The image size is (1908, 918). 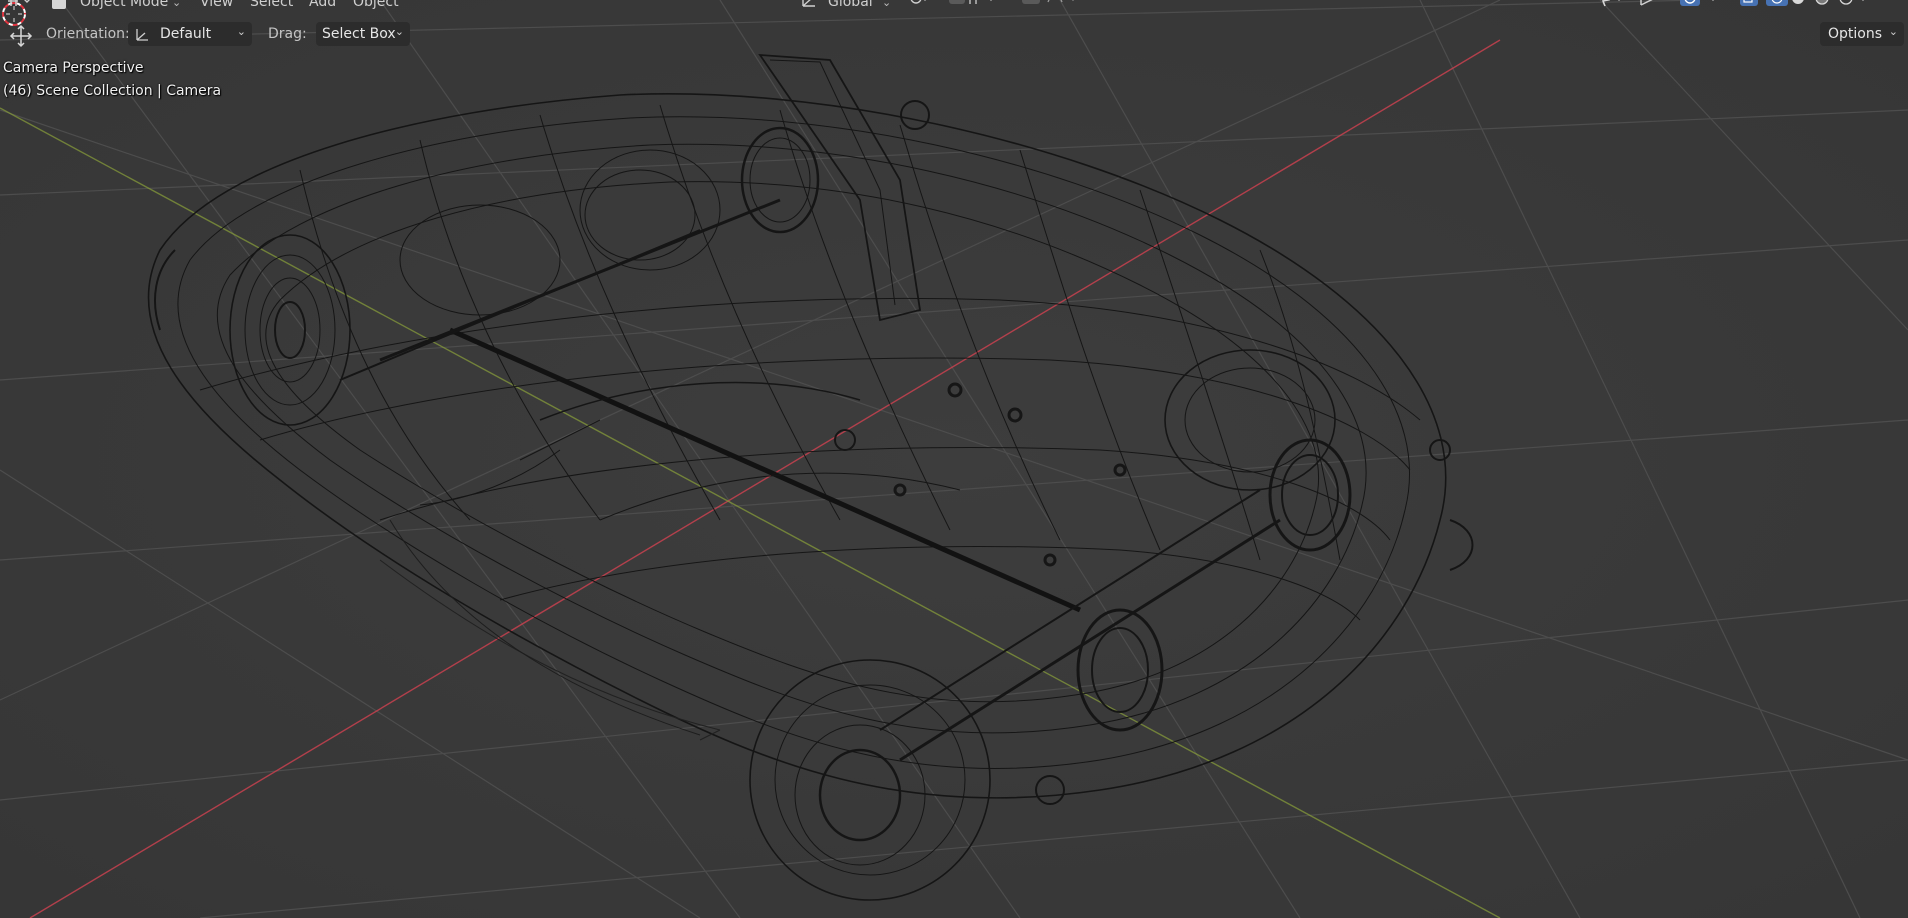 I want to click on orientation-value: Default, so click(x=186, y=34).